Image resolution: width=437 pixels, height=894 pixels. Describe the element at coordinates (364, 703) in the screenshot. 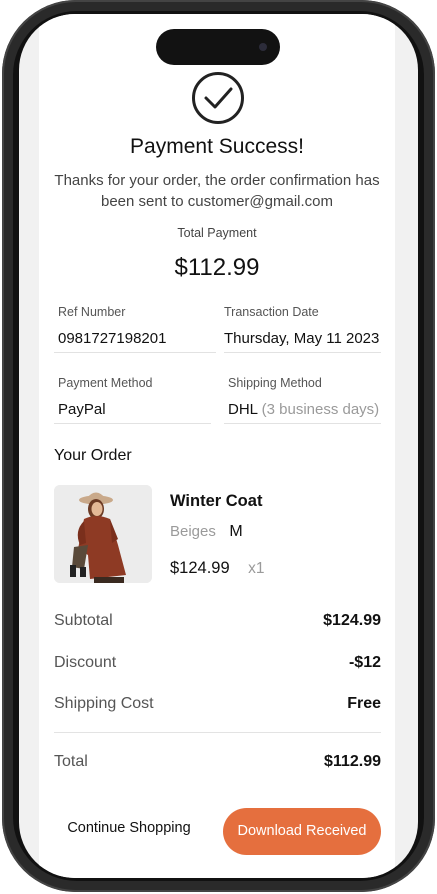

I see `shipping-cost-value: Free` at that location.